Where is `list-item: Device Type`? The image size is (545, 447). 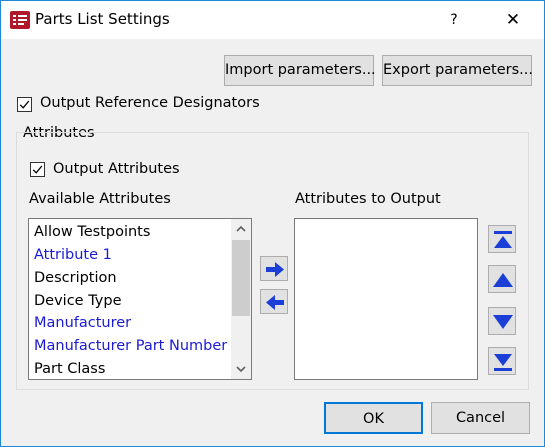 list-item: Device Type is located at coordinates (78, 301).